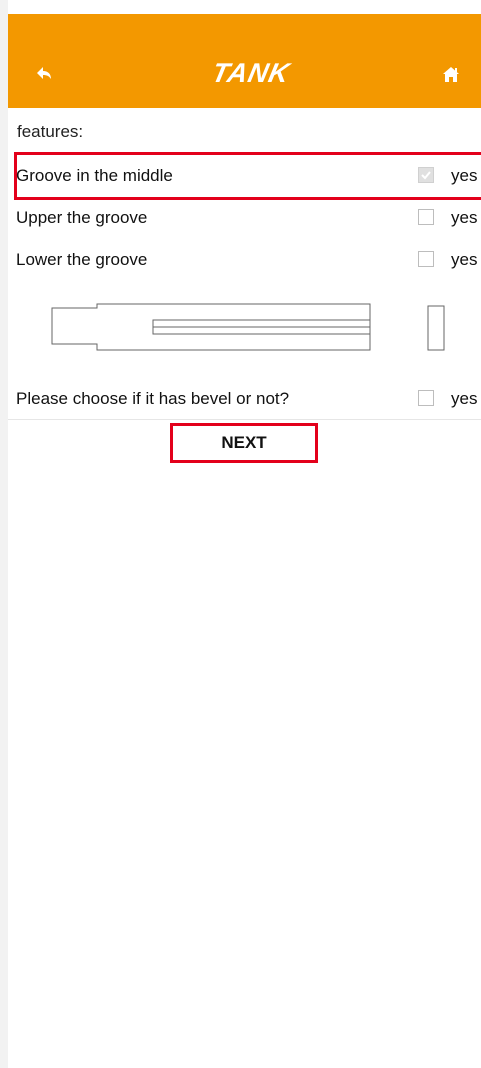  I want to click on home-icon, so click(451, 74).